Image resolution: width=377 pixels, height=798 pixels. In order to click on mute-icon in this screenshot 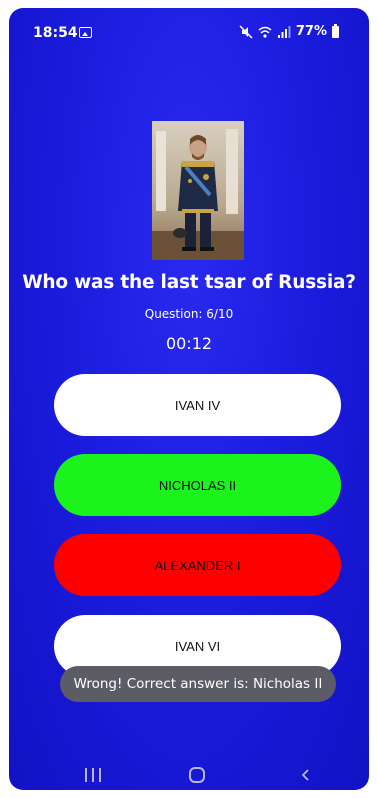, I will do `click(246, 31)`.